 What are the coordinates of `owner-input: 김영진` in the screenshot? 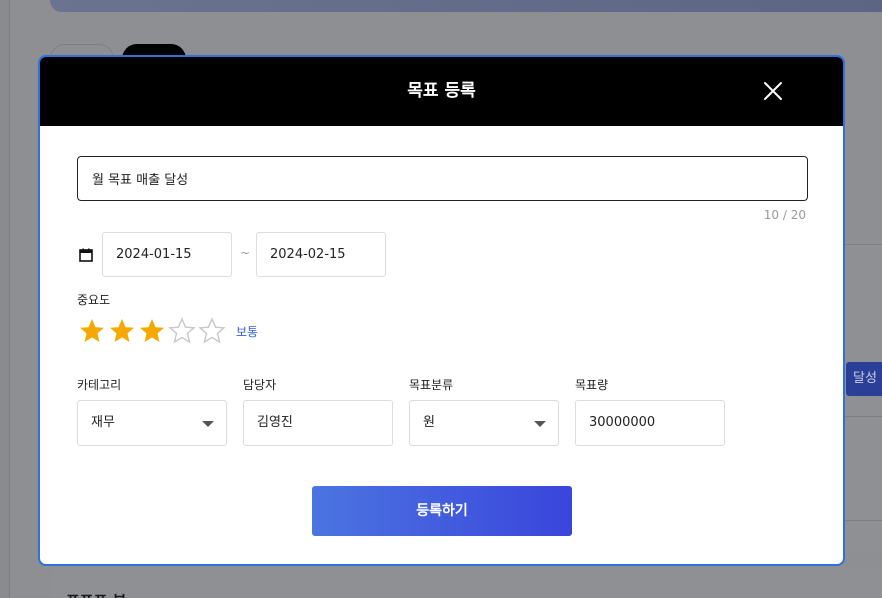 It's located at (318, 423).